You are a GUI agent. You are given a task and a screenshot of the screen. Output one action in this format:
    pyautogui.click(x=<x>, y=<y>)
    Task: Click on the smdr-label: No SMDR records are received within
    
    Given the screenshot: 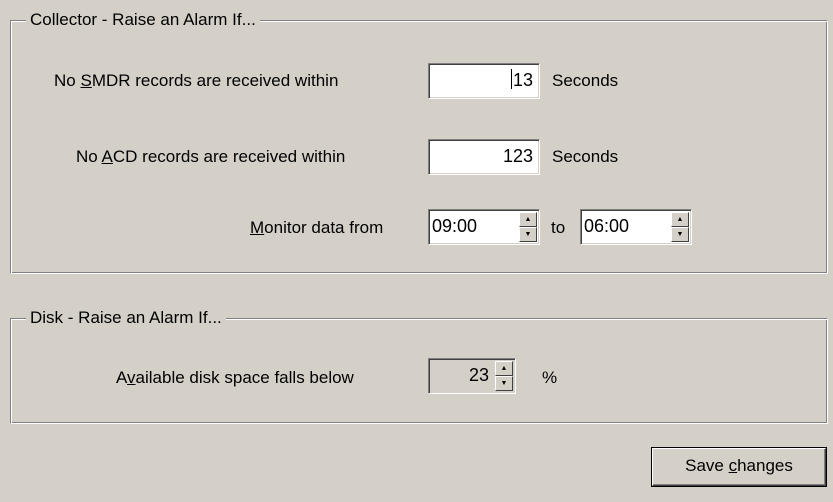 What is the action you would take?
    pyautogui.click(x=196, y=80)
    